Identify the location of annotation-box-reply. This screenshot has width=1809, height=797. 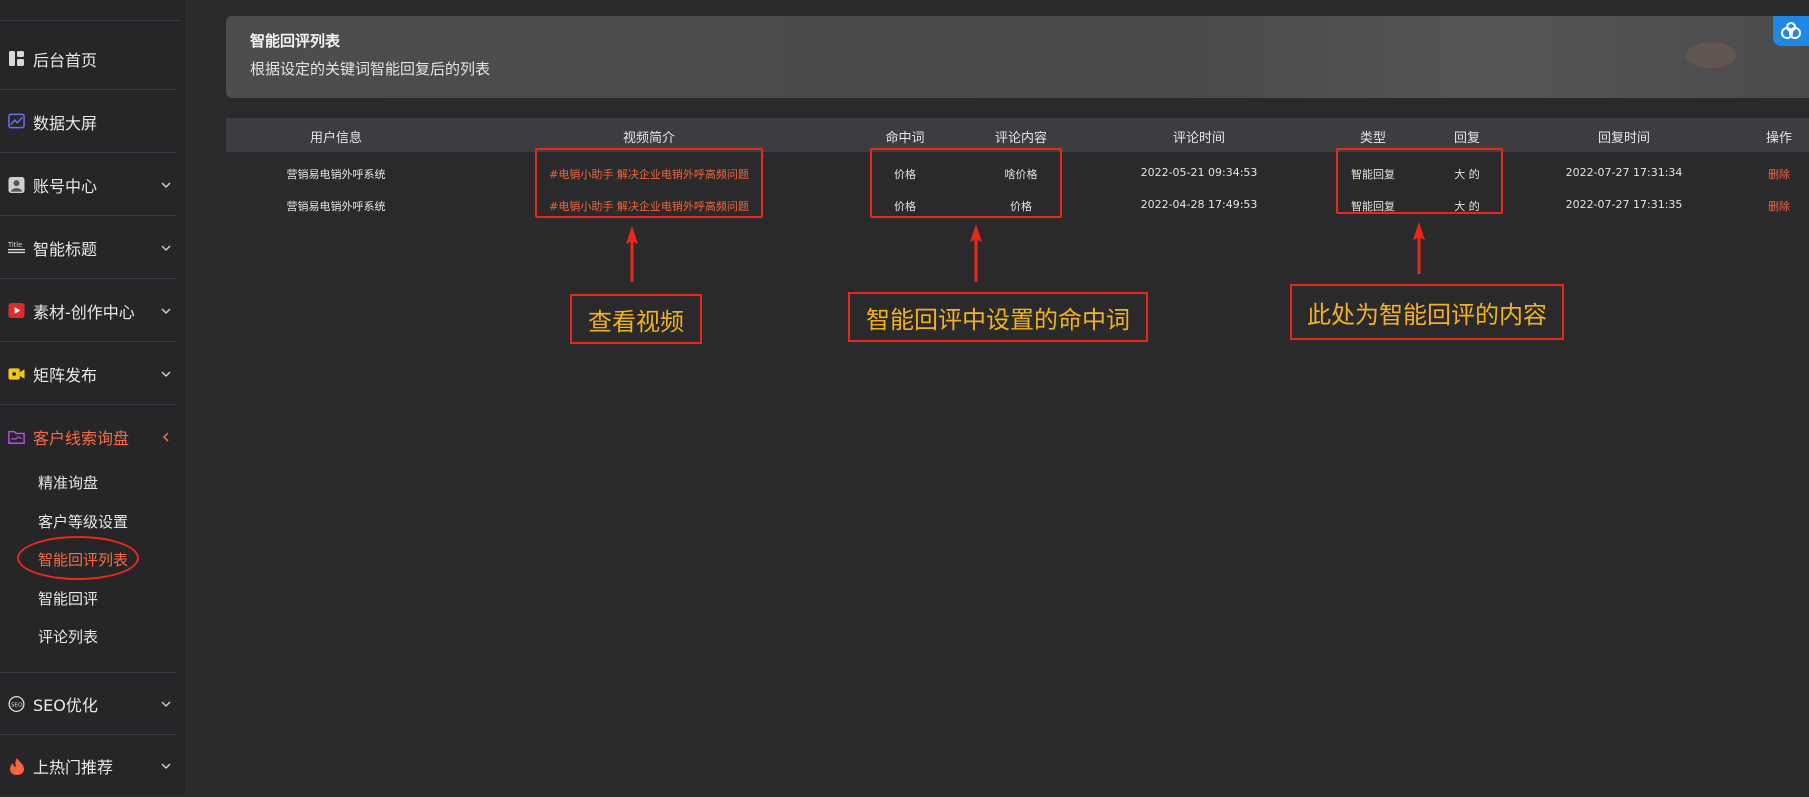
(1419, 181).